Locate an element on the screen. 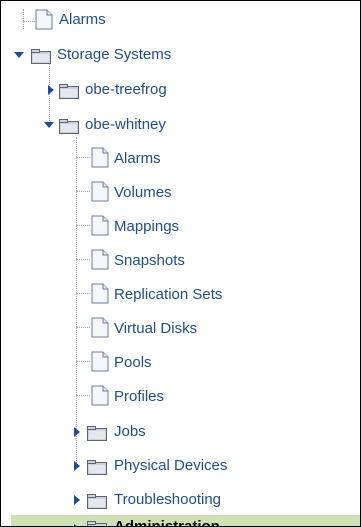  tree-item-label: Storage Systems is located at coordinates (114, 54).